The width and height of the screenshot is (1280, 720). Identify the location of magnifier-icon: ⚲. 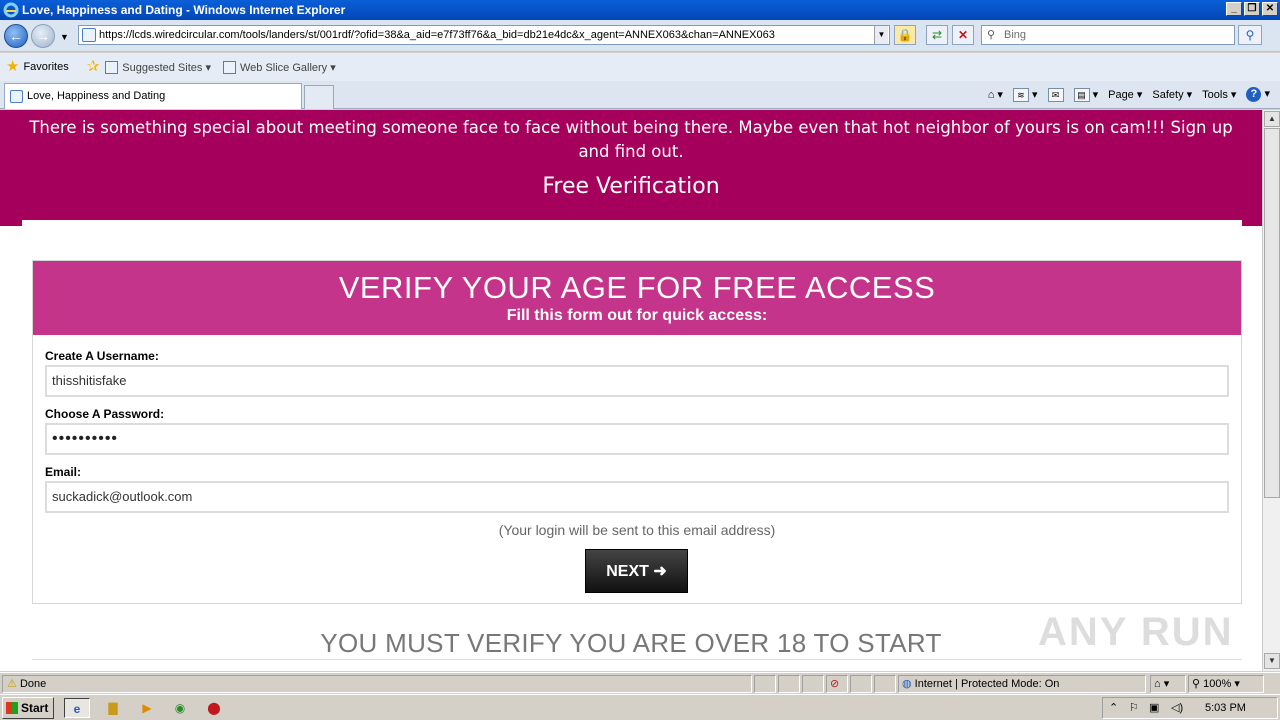
(1250, 35).